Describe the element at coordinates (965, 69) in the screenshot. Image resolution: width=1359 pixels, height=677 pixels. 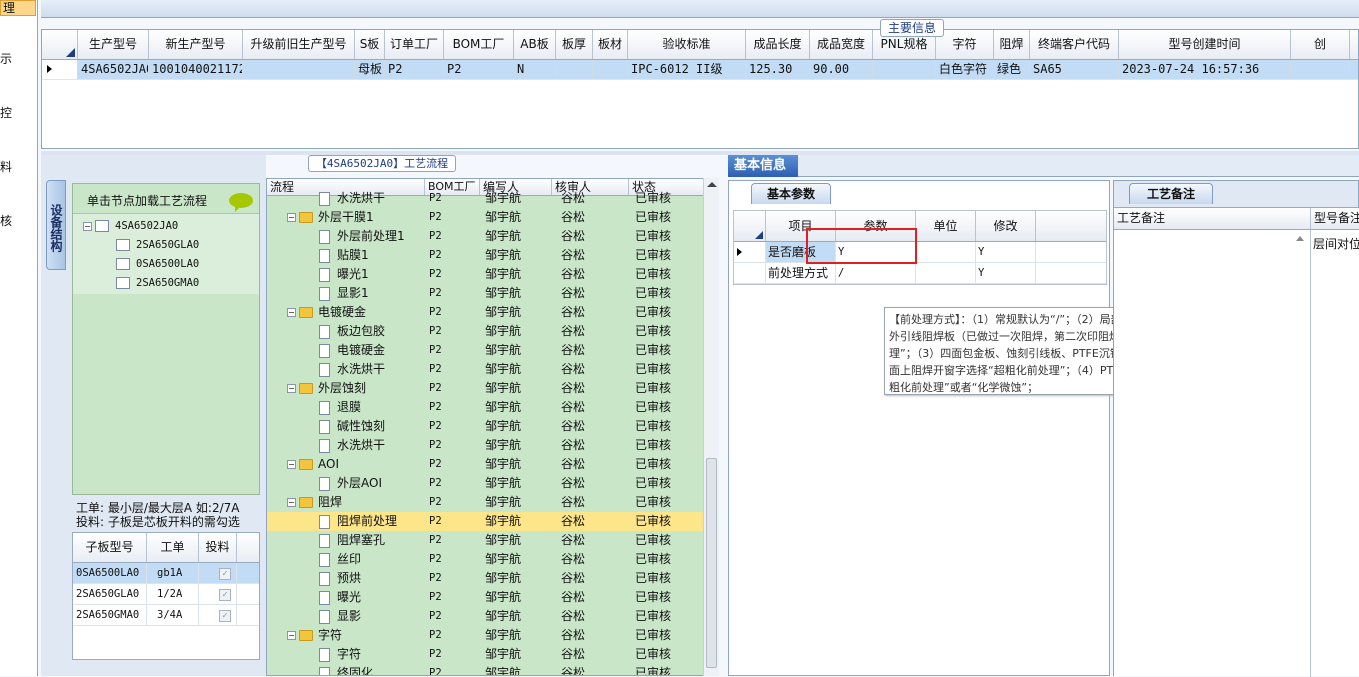
I see `cell: 白色字符` at that location.